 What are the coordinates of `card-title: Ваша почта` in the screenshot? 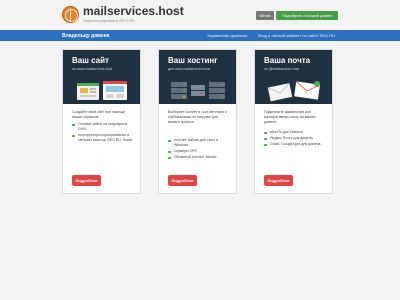 It's located at (287, 60).